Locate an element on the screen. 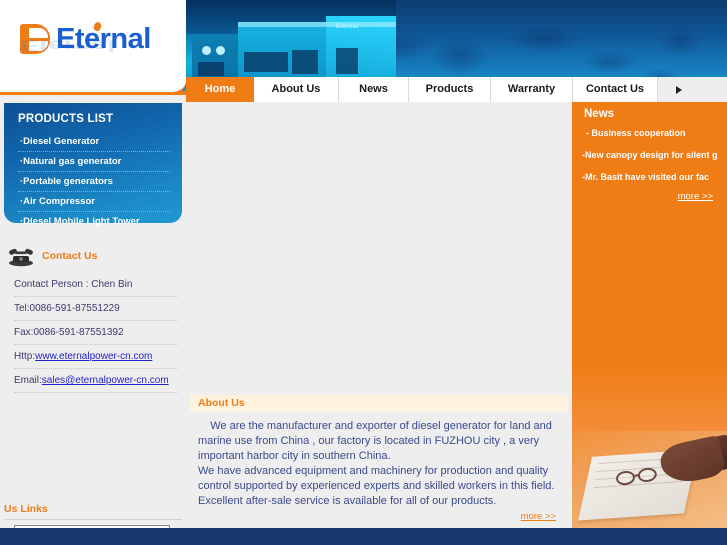 The width and height of the screenshot is (727, 545). news-item-mr-basit-visit: -Mr. Basit have visited our fac is located at coordinates (652, 177).